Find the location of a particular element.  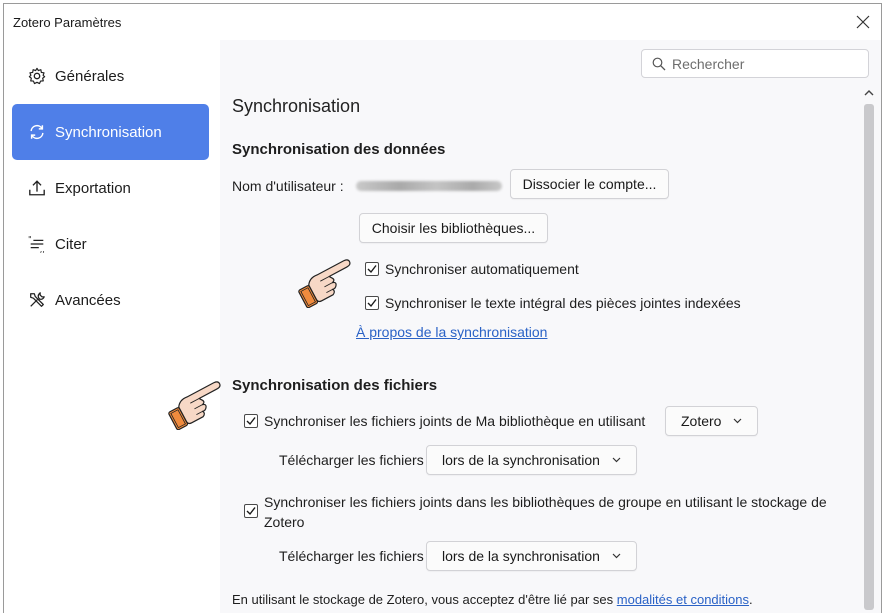

sidebar-item-generales: Générales is located at coordinates (110, 76).